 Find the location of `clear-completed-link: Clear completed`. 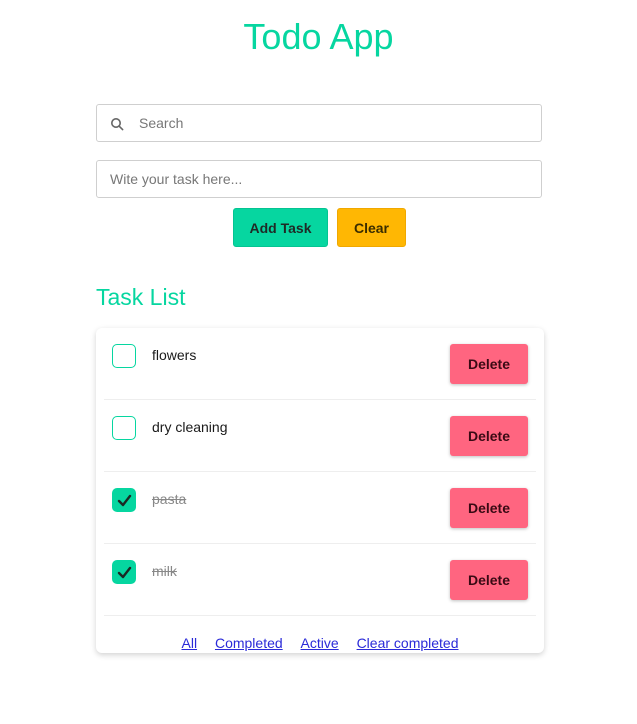

clear-completed-link: Clear completed is located at coordinates (408, 643).